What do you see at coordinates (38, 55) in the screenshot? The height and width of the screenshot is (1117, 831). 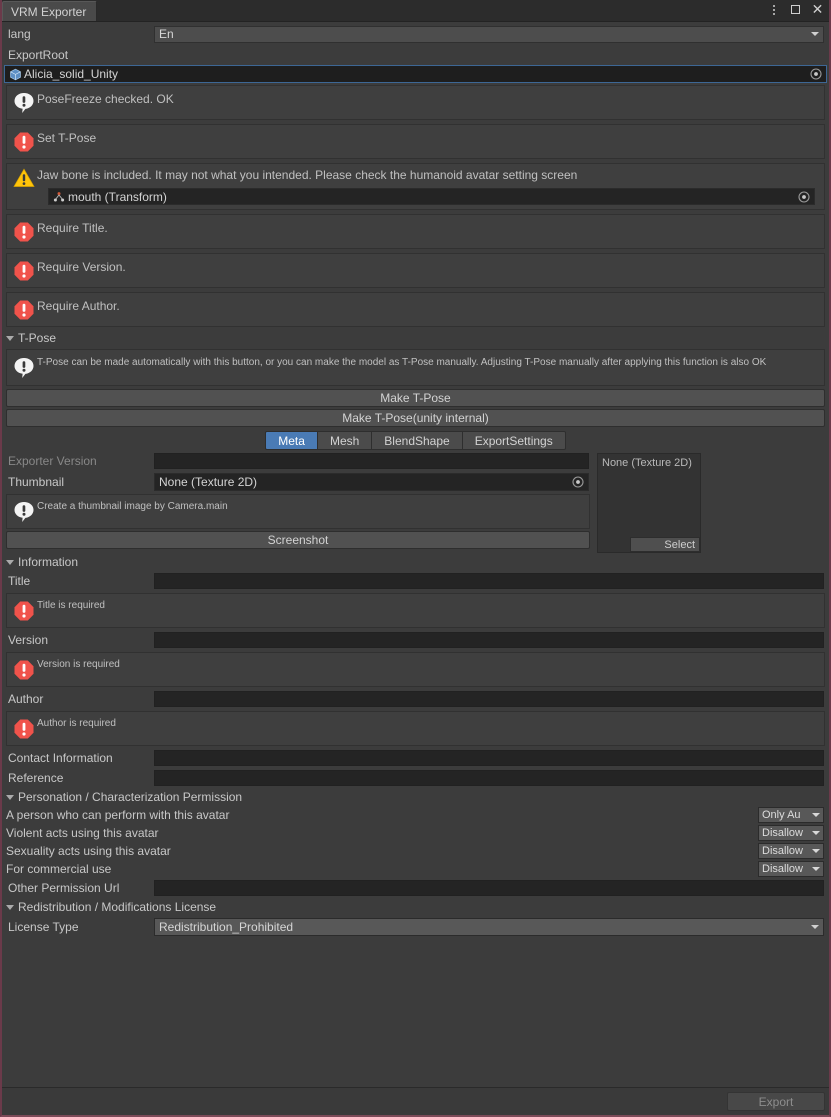 I see `export-root-label: ExportRoot` at bounding box center [38, 55].